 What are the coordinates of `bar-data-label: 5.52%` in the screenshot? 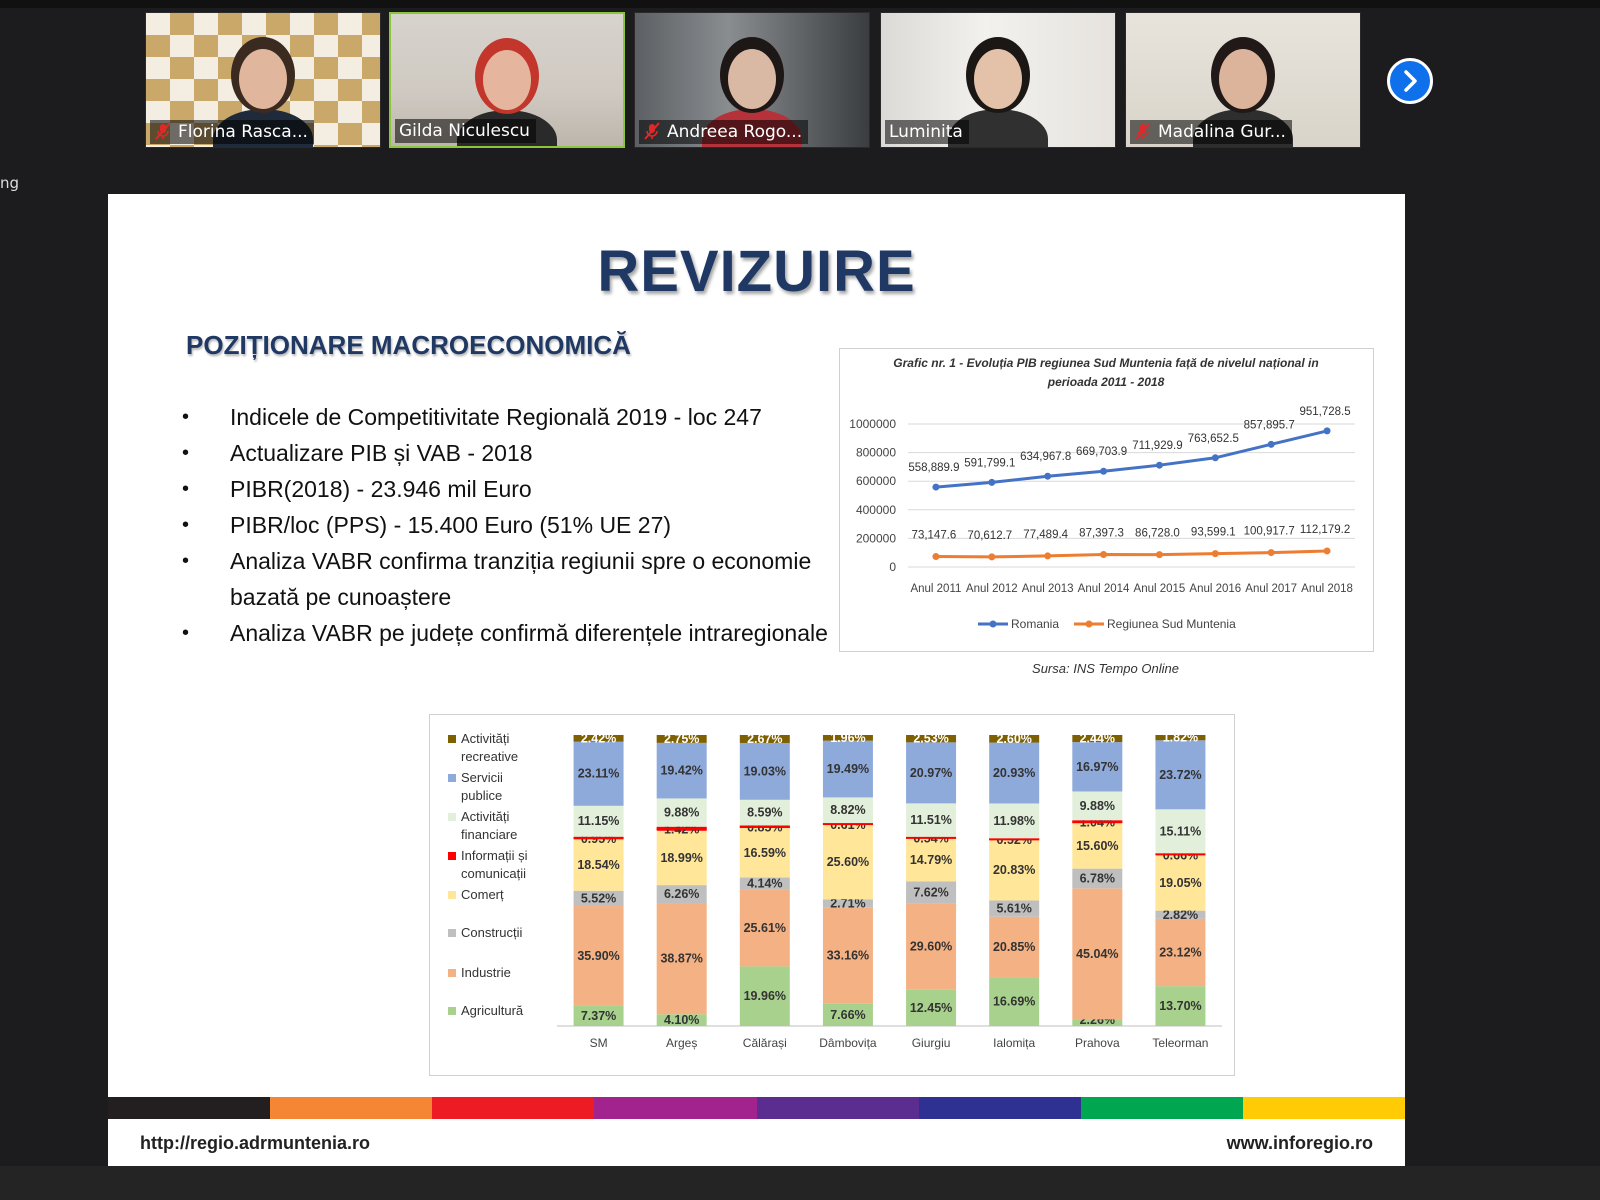 It's located at (598, 898).